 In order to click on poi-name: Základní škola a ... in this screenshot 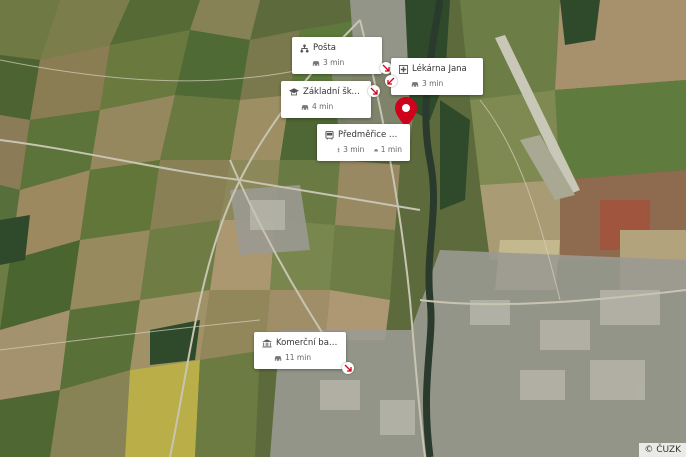, I will do `click(333, 92)`.